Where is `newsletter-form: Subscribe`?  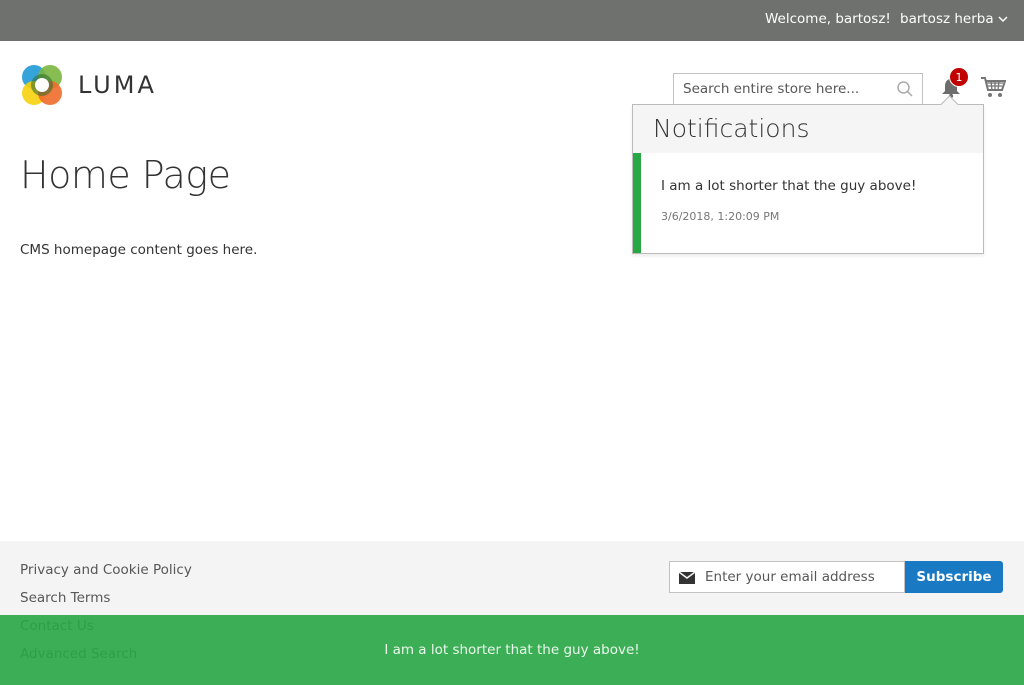
newsletter-form: Subscribe is located at coordinates (836, 577).